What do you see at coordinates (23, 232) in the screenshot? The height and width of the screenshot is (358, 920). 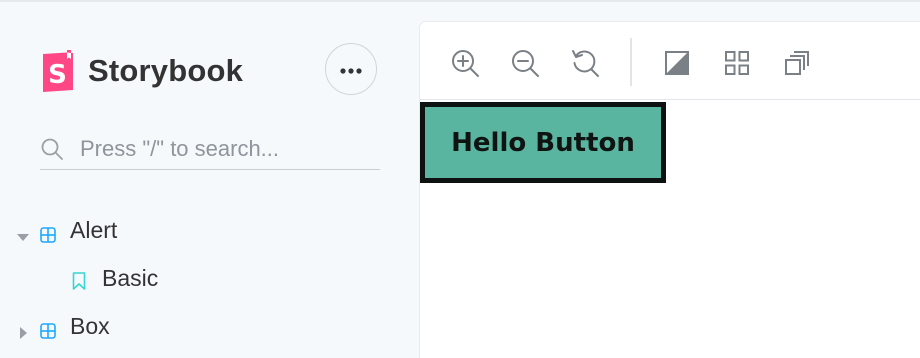 I see `caret-down-icon` at bounding box center [23, 232].